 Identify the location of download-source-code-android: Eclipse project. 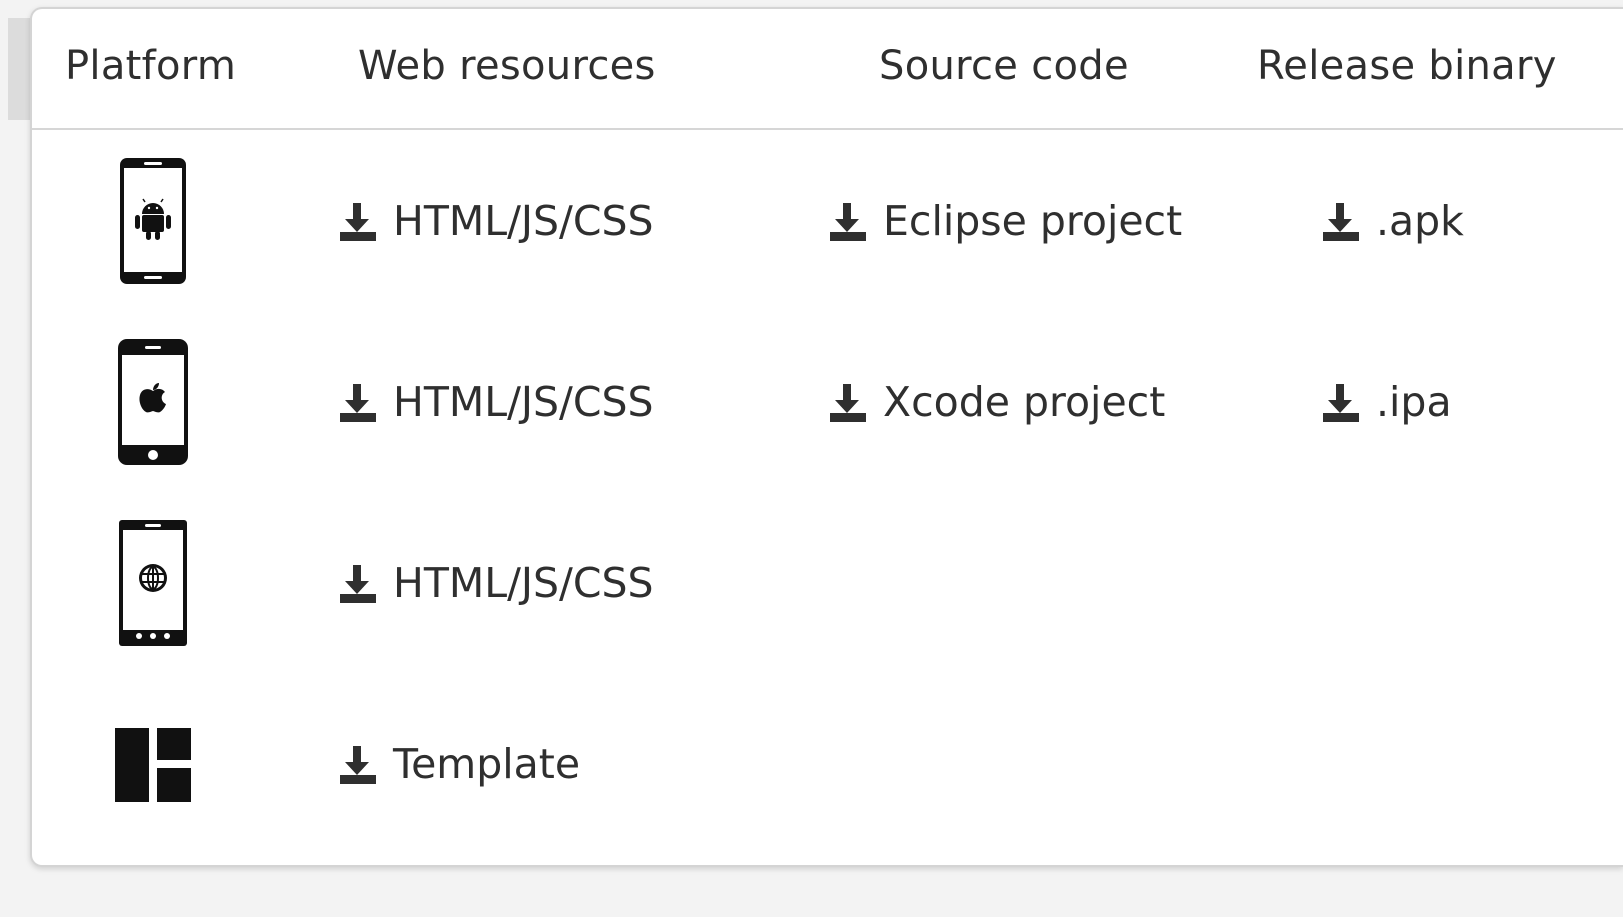
(1005, 220).